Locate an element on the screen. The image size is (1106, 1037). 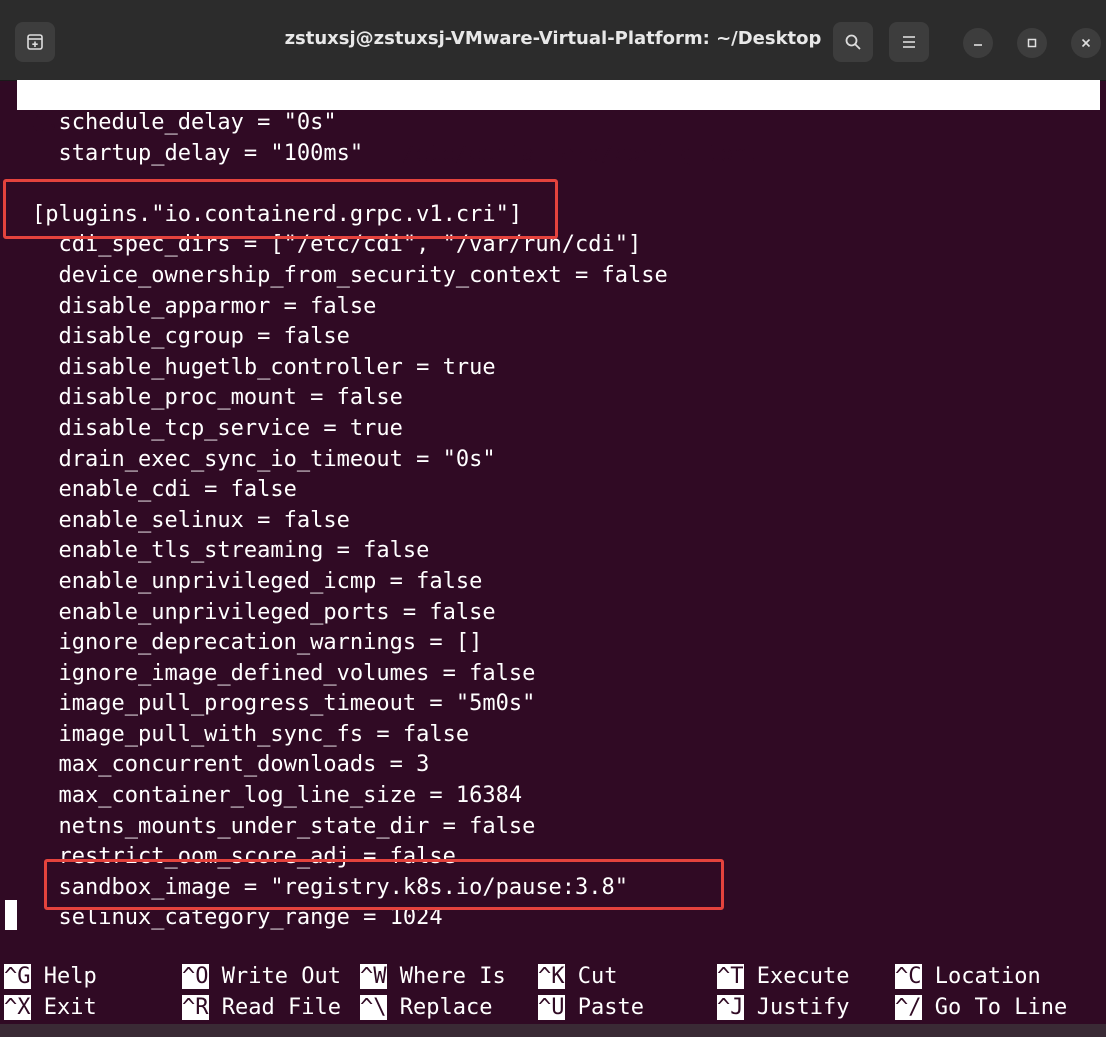
text-cursor is located at coordinates (11, 915).